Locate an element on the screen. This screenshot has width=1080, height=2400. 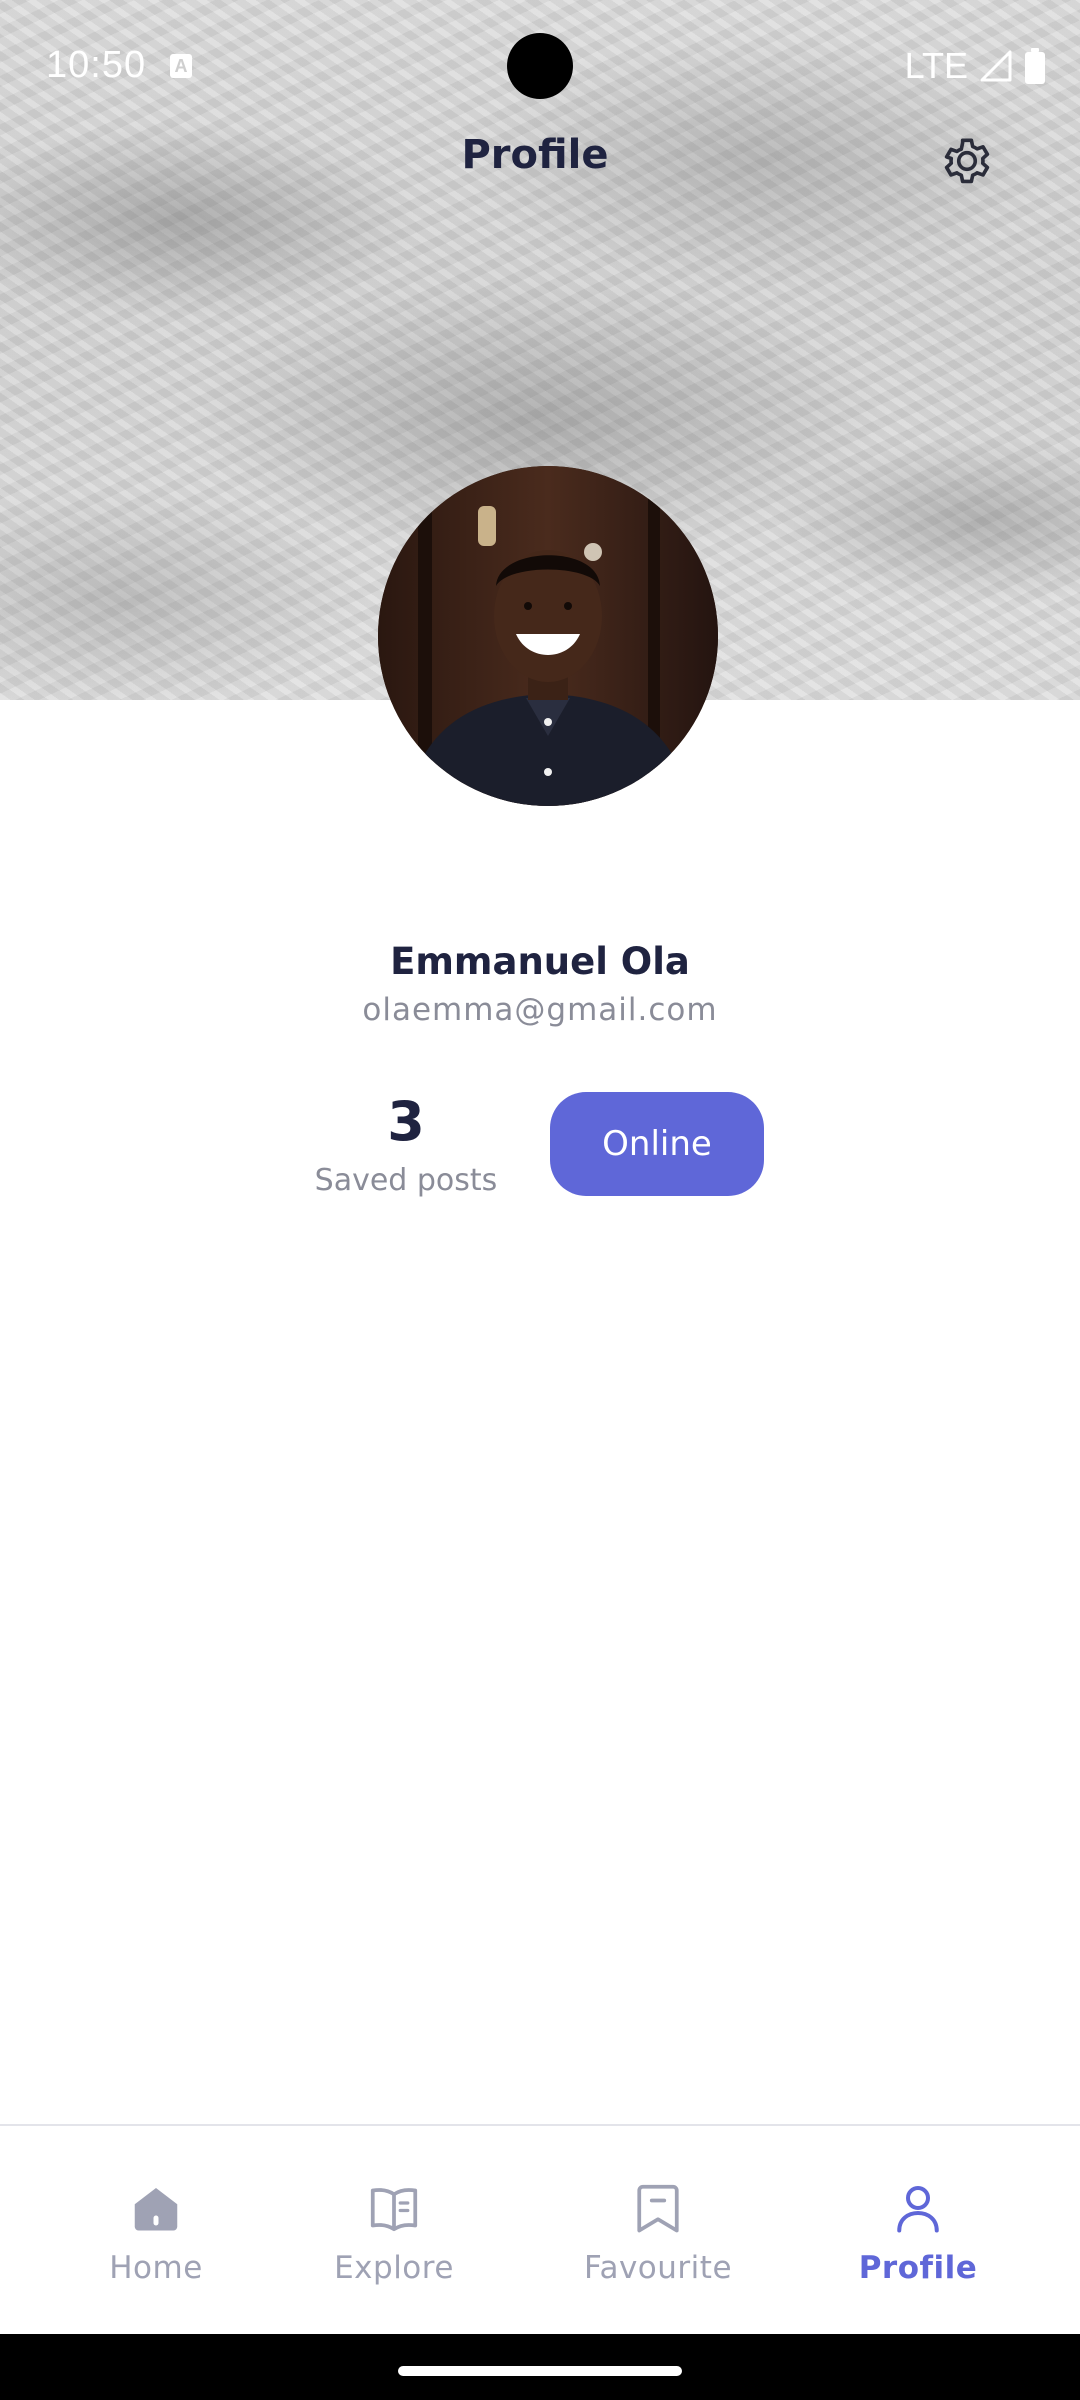
saved-posts-label: Saved posts is located at coordinates (406, 1180).